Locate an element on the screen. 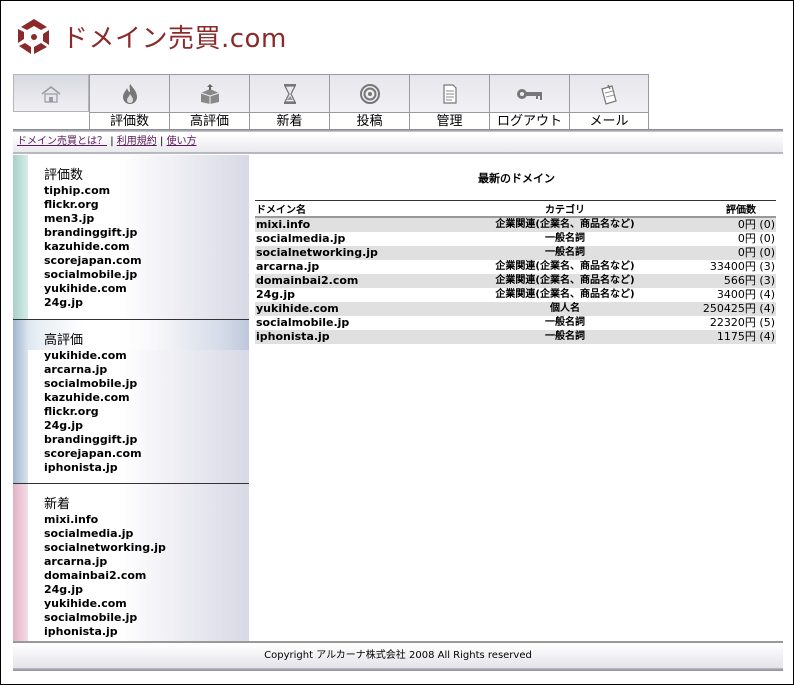  main-nav: 評価数 高評価 新着 投稿 管理 ログアウト メール is located at coordinates (331, 102).